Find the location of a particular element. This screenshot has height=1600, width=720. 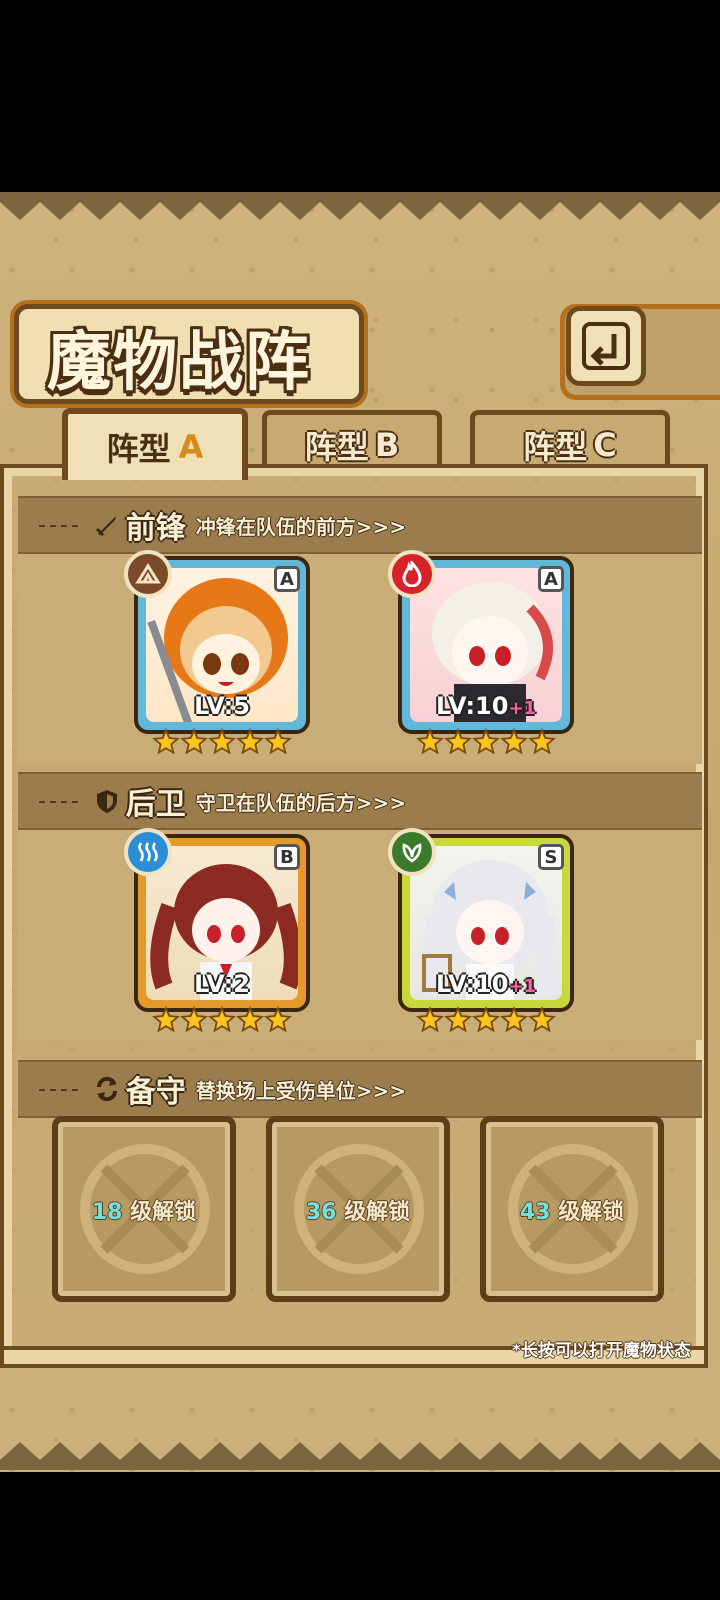

section-title: 前锋 is located at coordinates (155, 528).